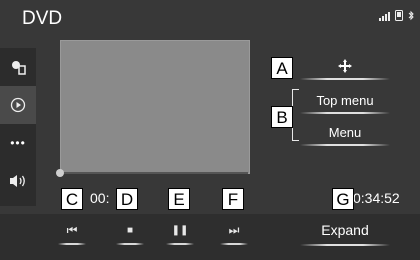  I want to click on pause-underline, so click(180, 244).